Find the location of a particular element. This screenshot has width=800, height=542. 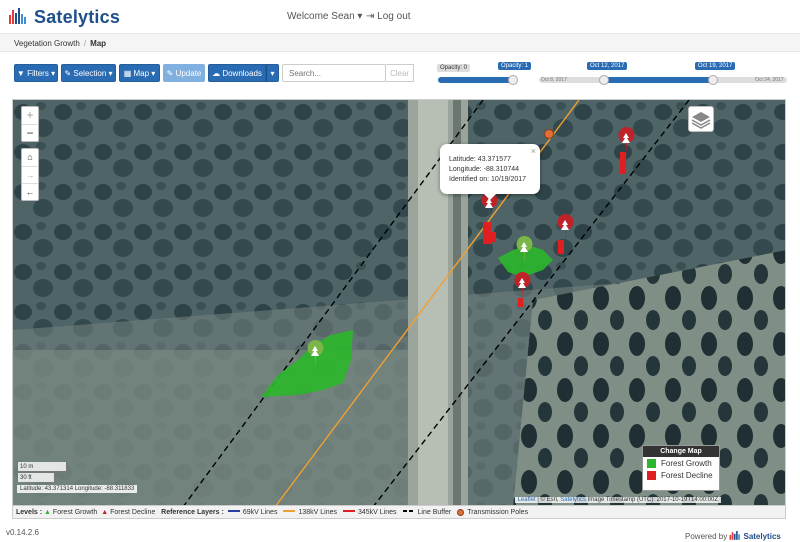

leaflet-link: Leaflet is located at coordinates (527, 500).